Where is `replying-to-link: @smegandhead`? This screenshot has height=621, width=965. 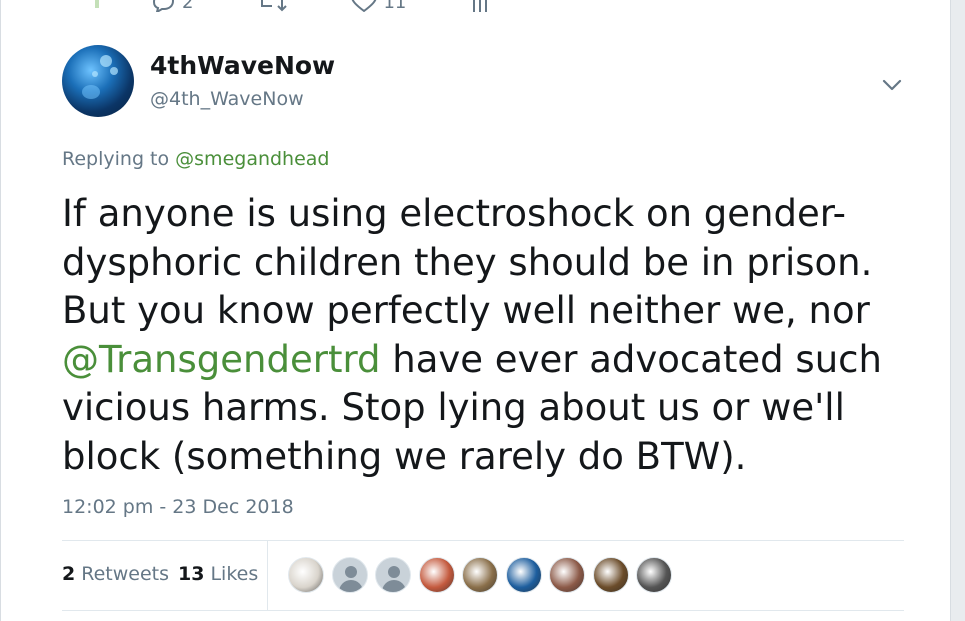 replying-to-link: @smegandhead is located at coordinates (252, 159).